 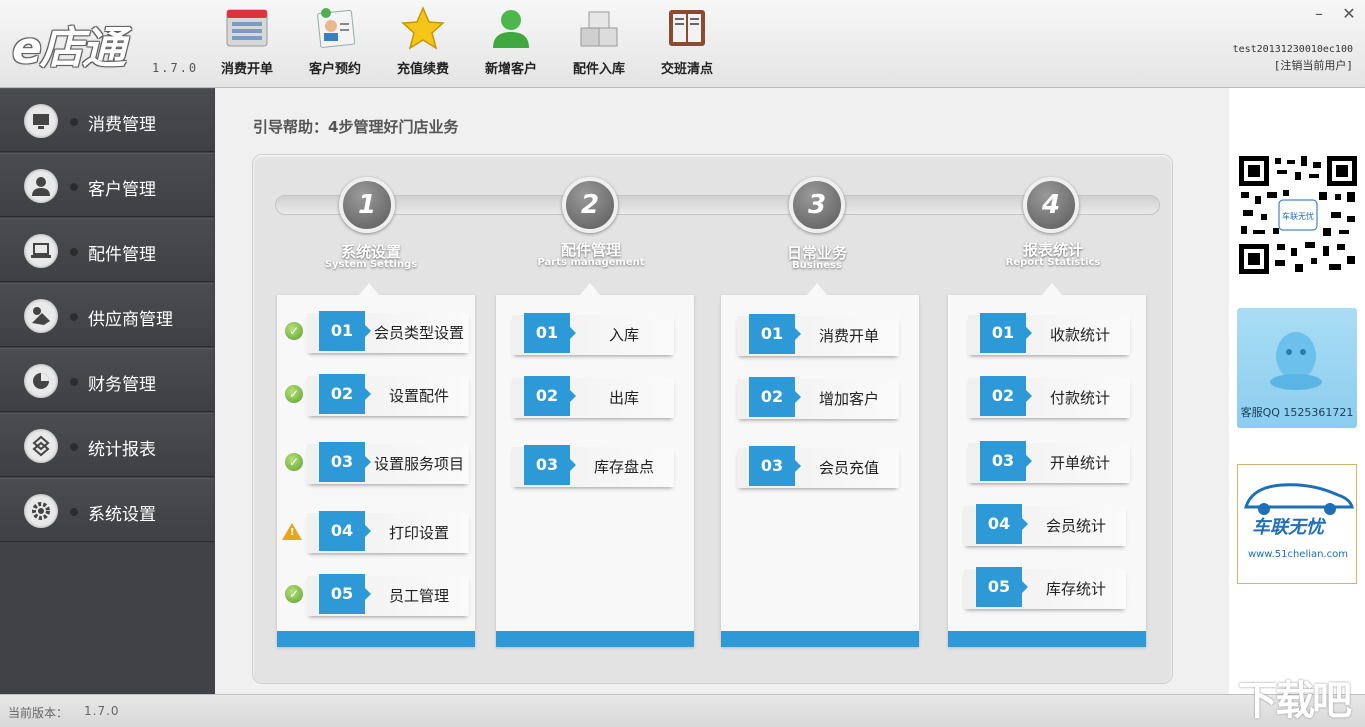 What do you see at coordinates (107, 510) in the screenshot?
I see `sidebar-item-settings: 系统设置` at bounding box center [107, 510].